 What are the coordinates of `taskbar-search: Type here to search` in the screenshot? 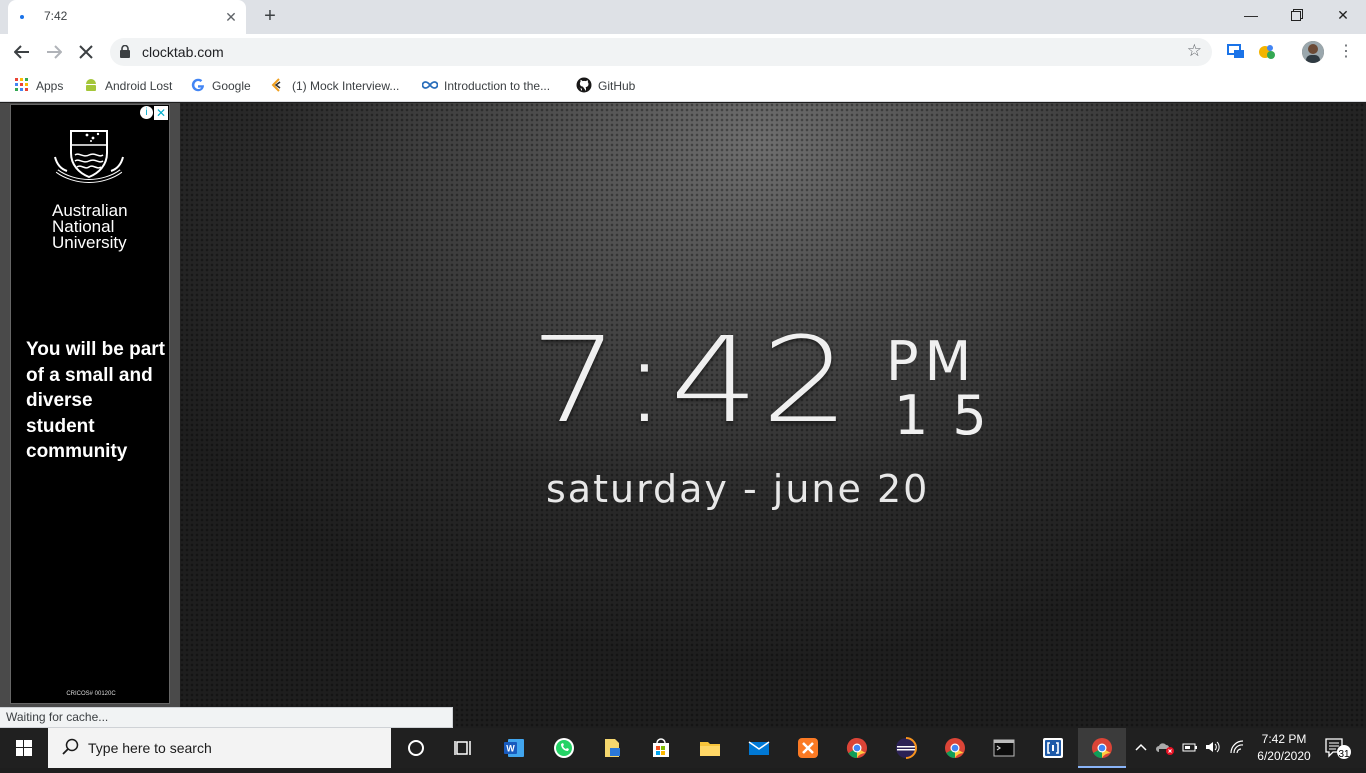 It's located at (219, 748).